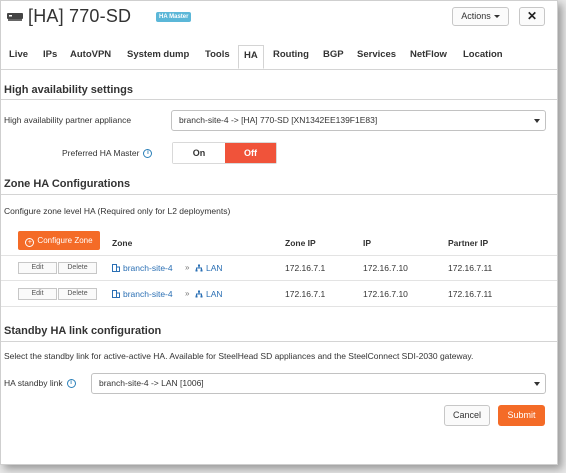 The image size is (566, 473). Describe the element at coordinates (476, 16) in the screenshot. I see `actions-label: Actions` at that location.